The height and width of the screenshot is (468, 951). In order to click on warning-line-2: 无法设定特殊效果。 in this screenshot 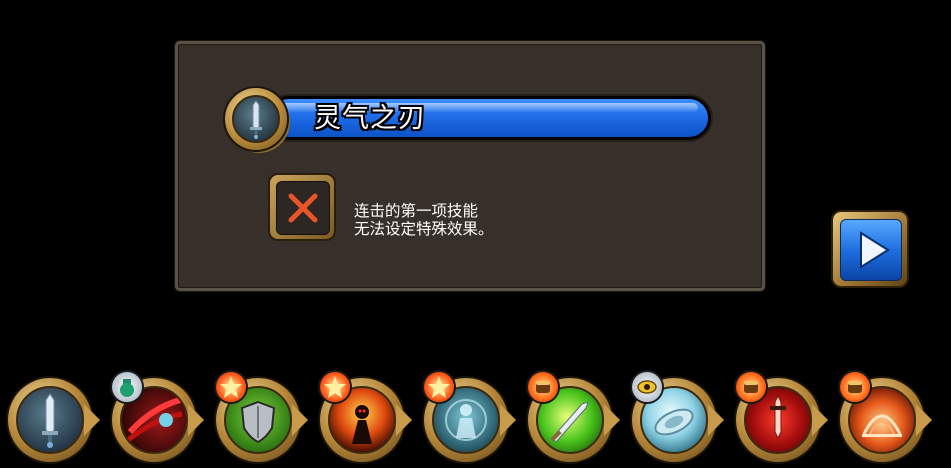, I will do `click(424, 229)`.